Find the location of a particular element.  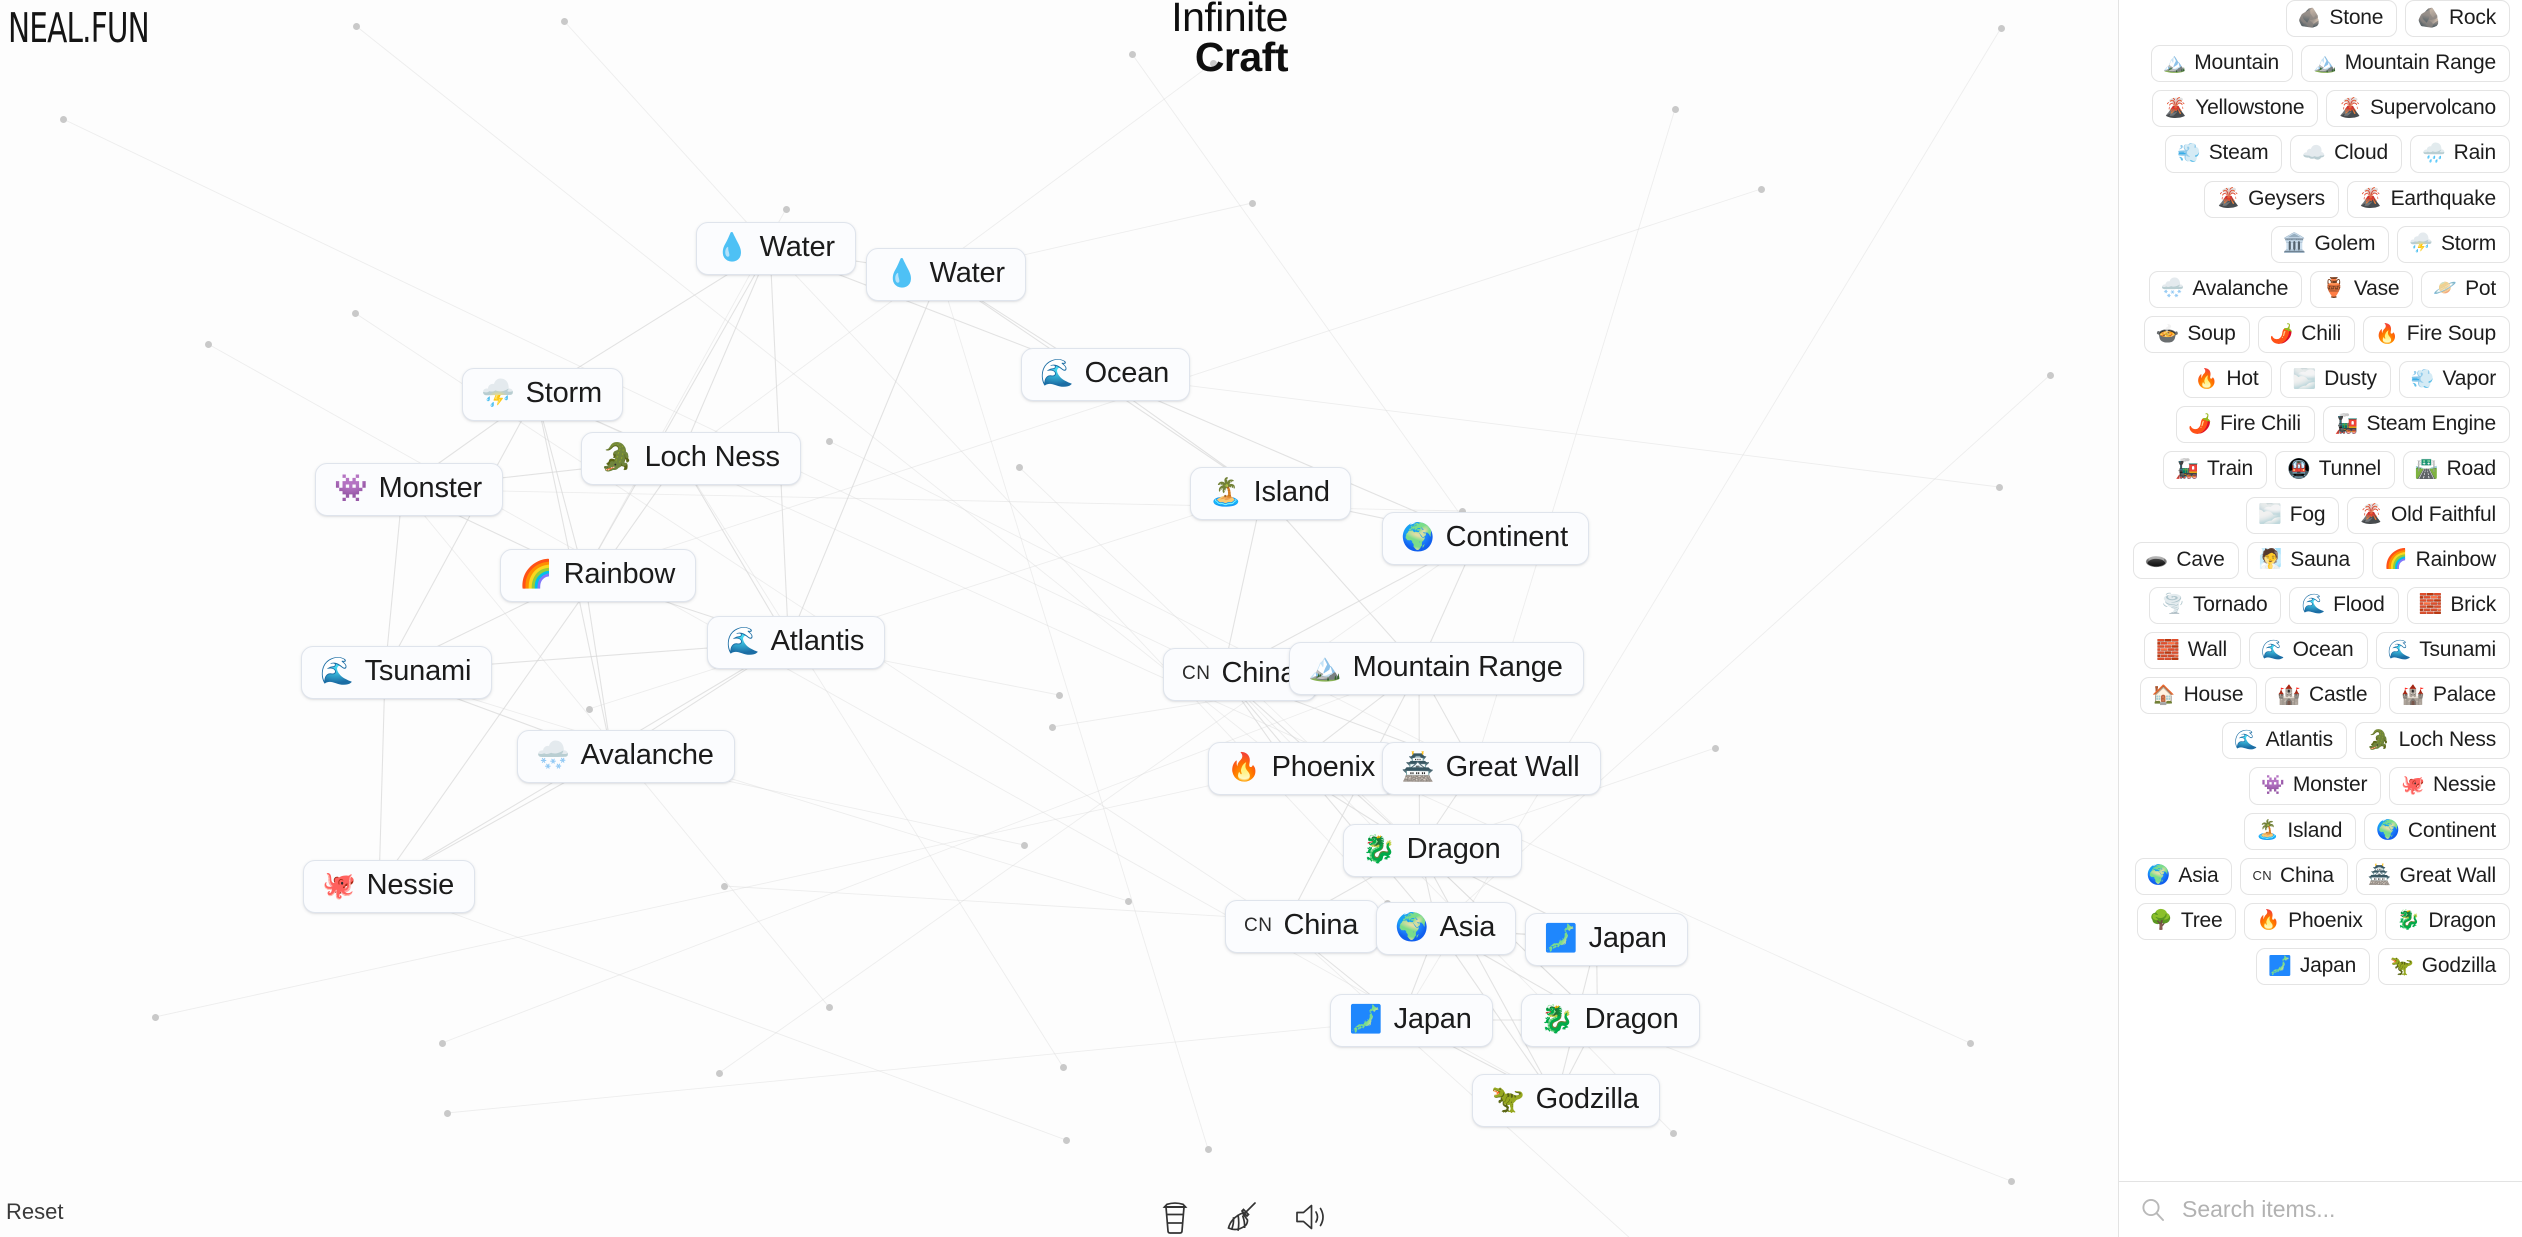

sidebar-item-rain: 🌧️ Rain is located at coordinates (2459, 154).